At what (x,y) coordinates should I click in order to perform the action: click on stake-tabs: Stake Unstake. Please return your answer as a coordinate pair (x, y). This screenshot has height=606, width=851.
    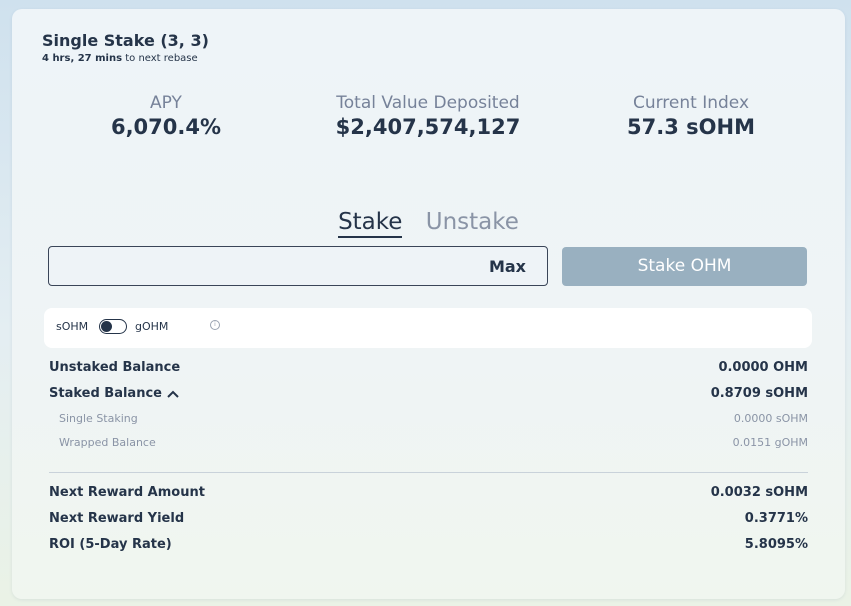
    Looking at the image, I should click on (428, 223).